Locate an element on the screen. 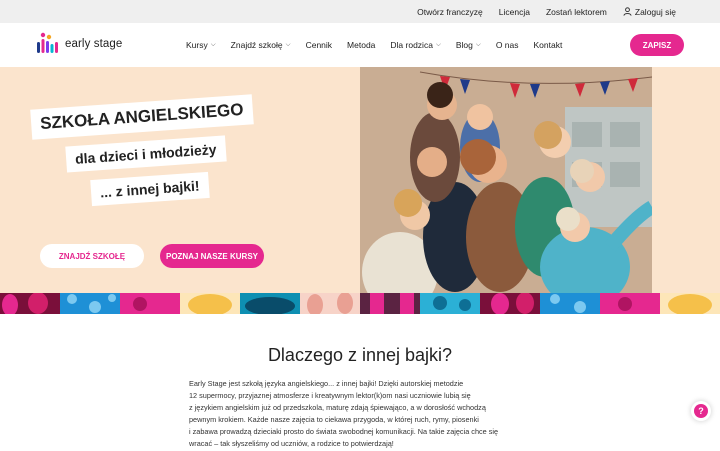 This screenshot has width=720, height=451. our-courses-button: POZNAJ NASZE KURSY is located at coordinates (212, 256).